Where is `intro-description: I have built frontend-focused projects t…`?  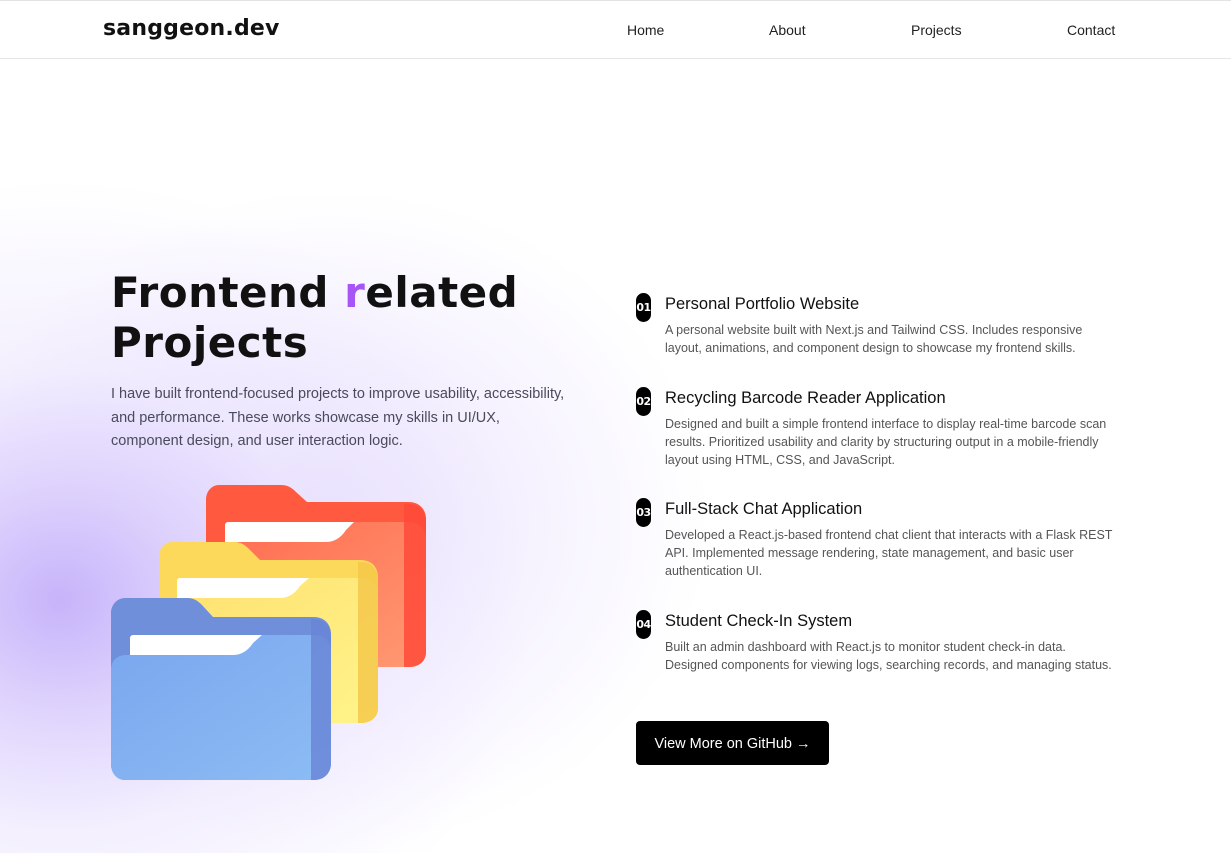
intro-description: I have built frontend-focused projects t… is located at coordinates (338, 417).